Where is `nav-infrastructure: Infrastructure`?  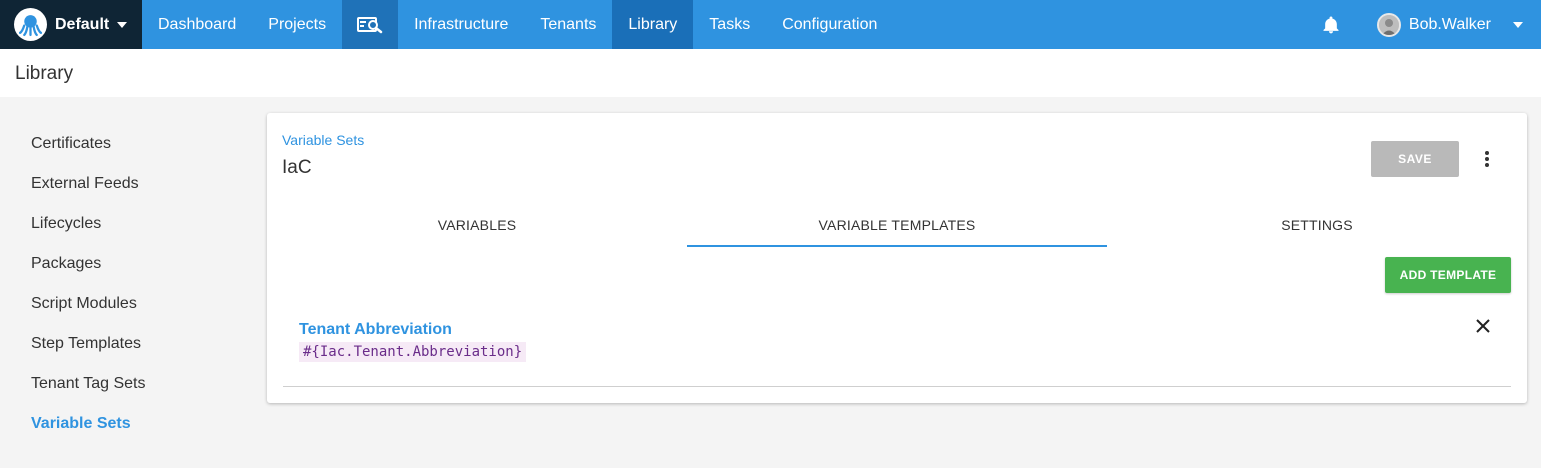 nav-infrastructure: Infrastructure is located at coordinates (461, 24).